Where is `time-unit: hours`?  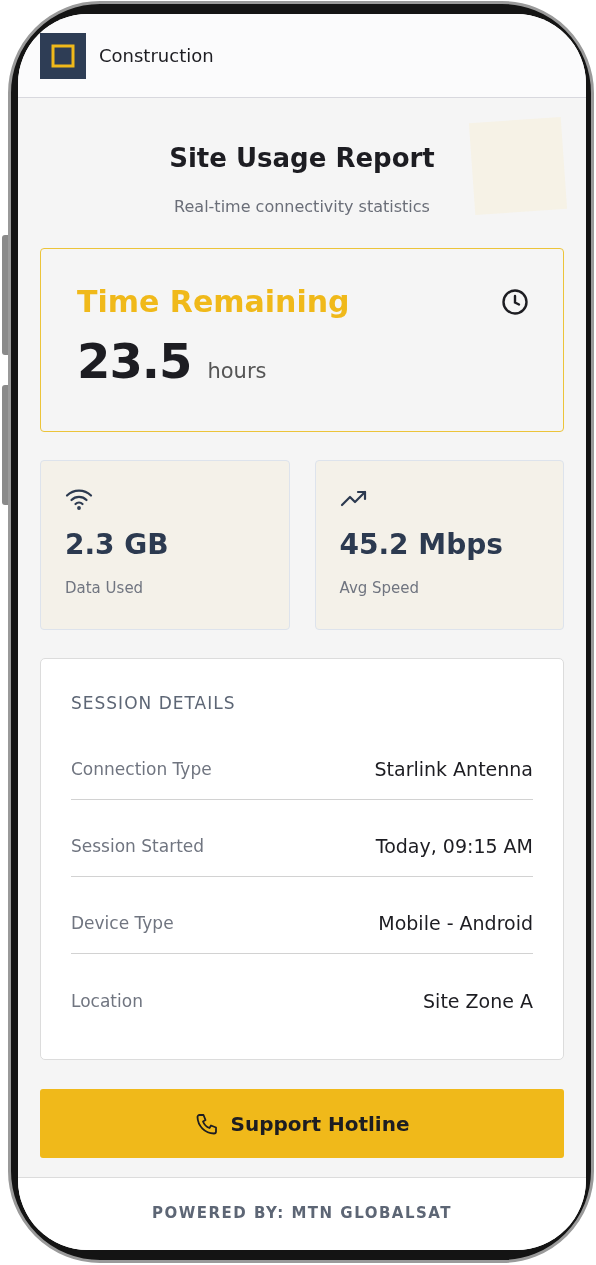 time-unit: hours is located at coordinates (237, 371).